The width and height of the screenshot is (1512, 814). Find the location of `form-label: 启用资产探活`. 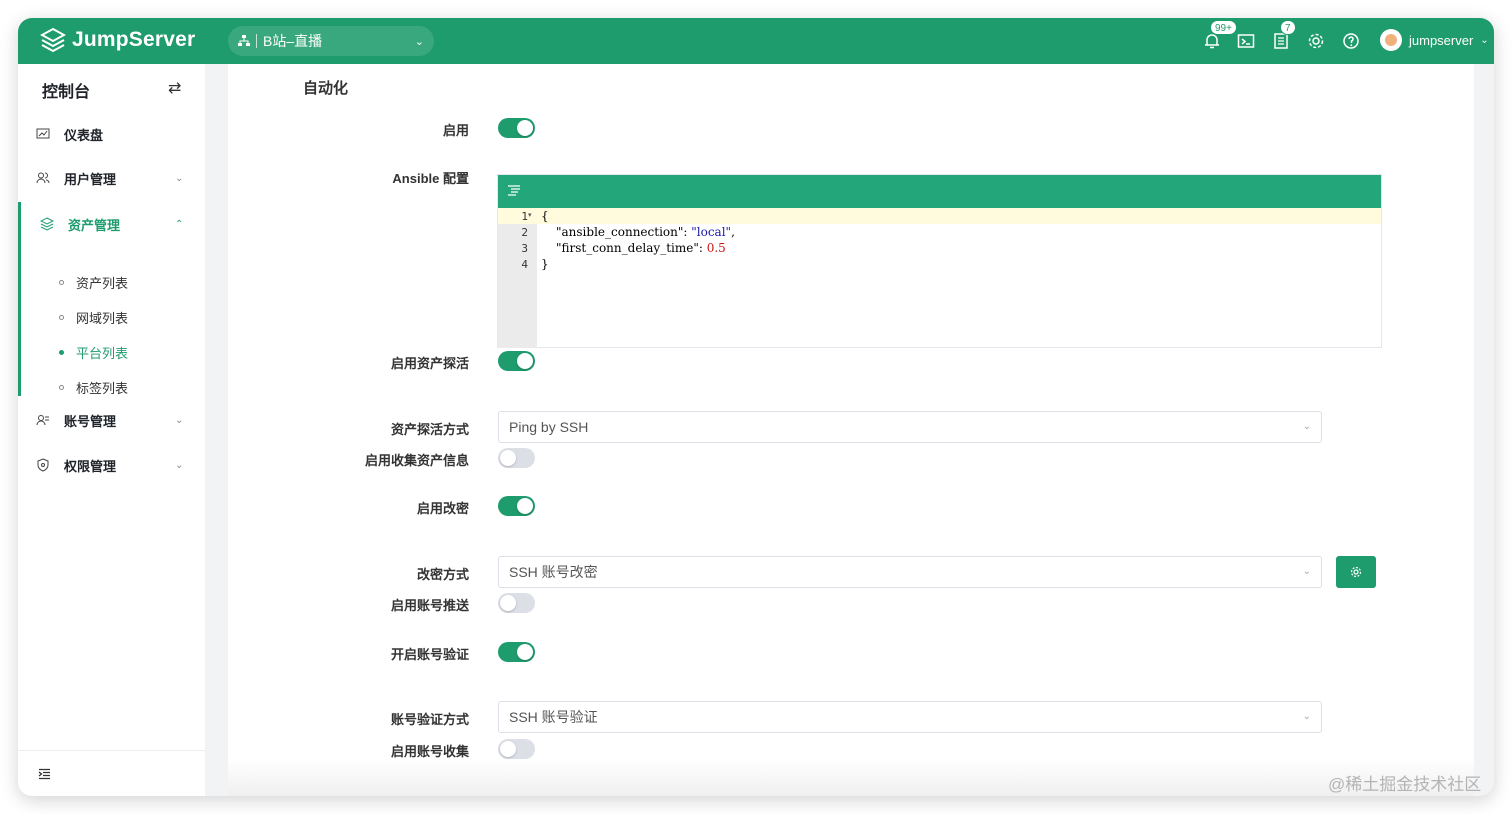

form-label: 启用资产探活 is located at coordinates (429, 363).